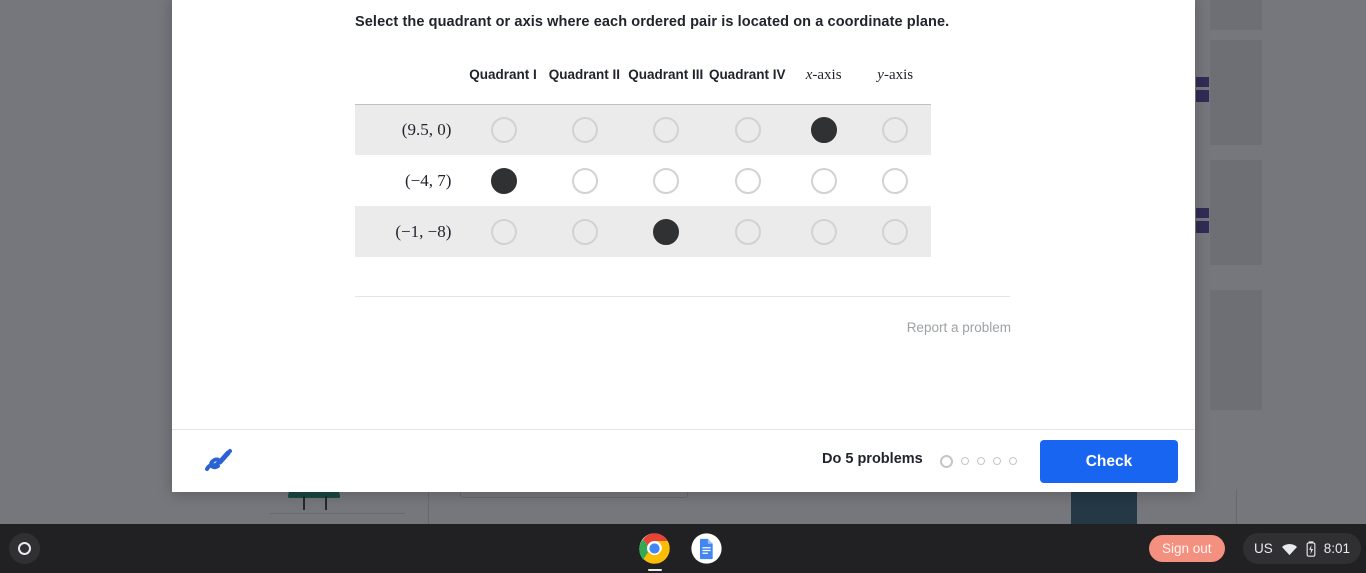  Describe the element at coordinates (1109, 461) in the screenshot. I see `check-button: Check` at that location.